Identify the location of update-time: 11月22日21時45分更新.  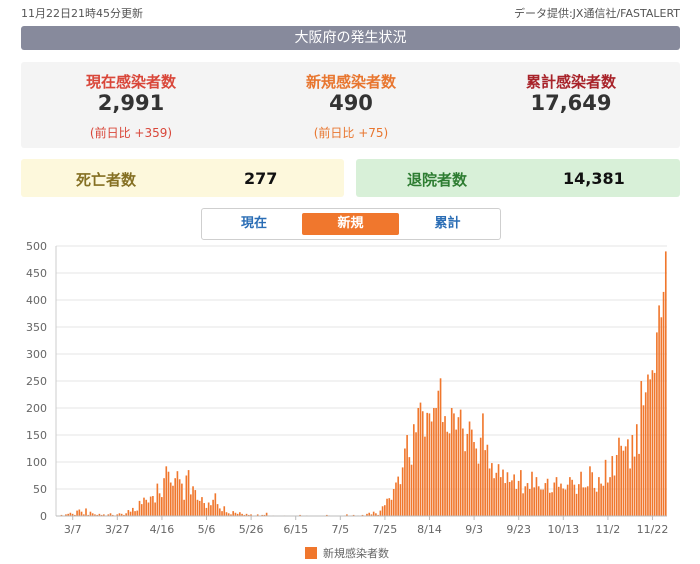
(82, 13).